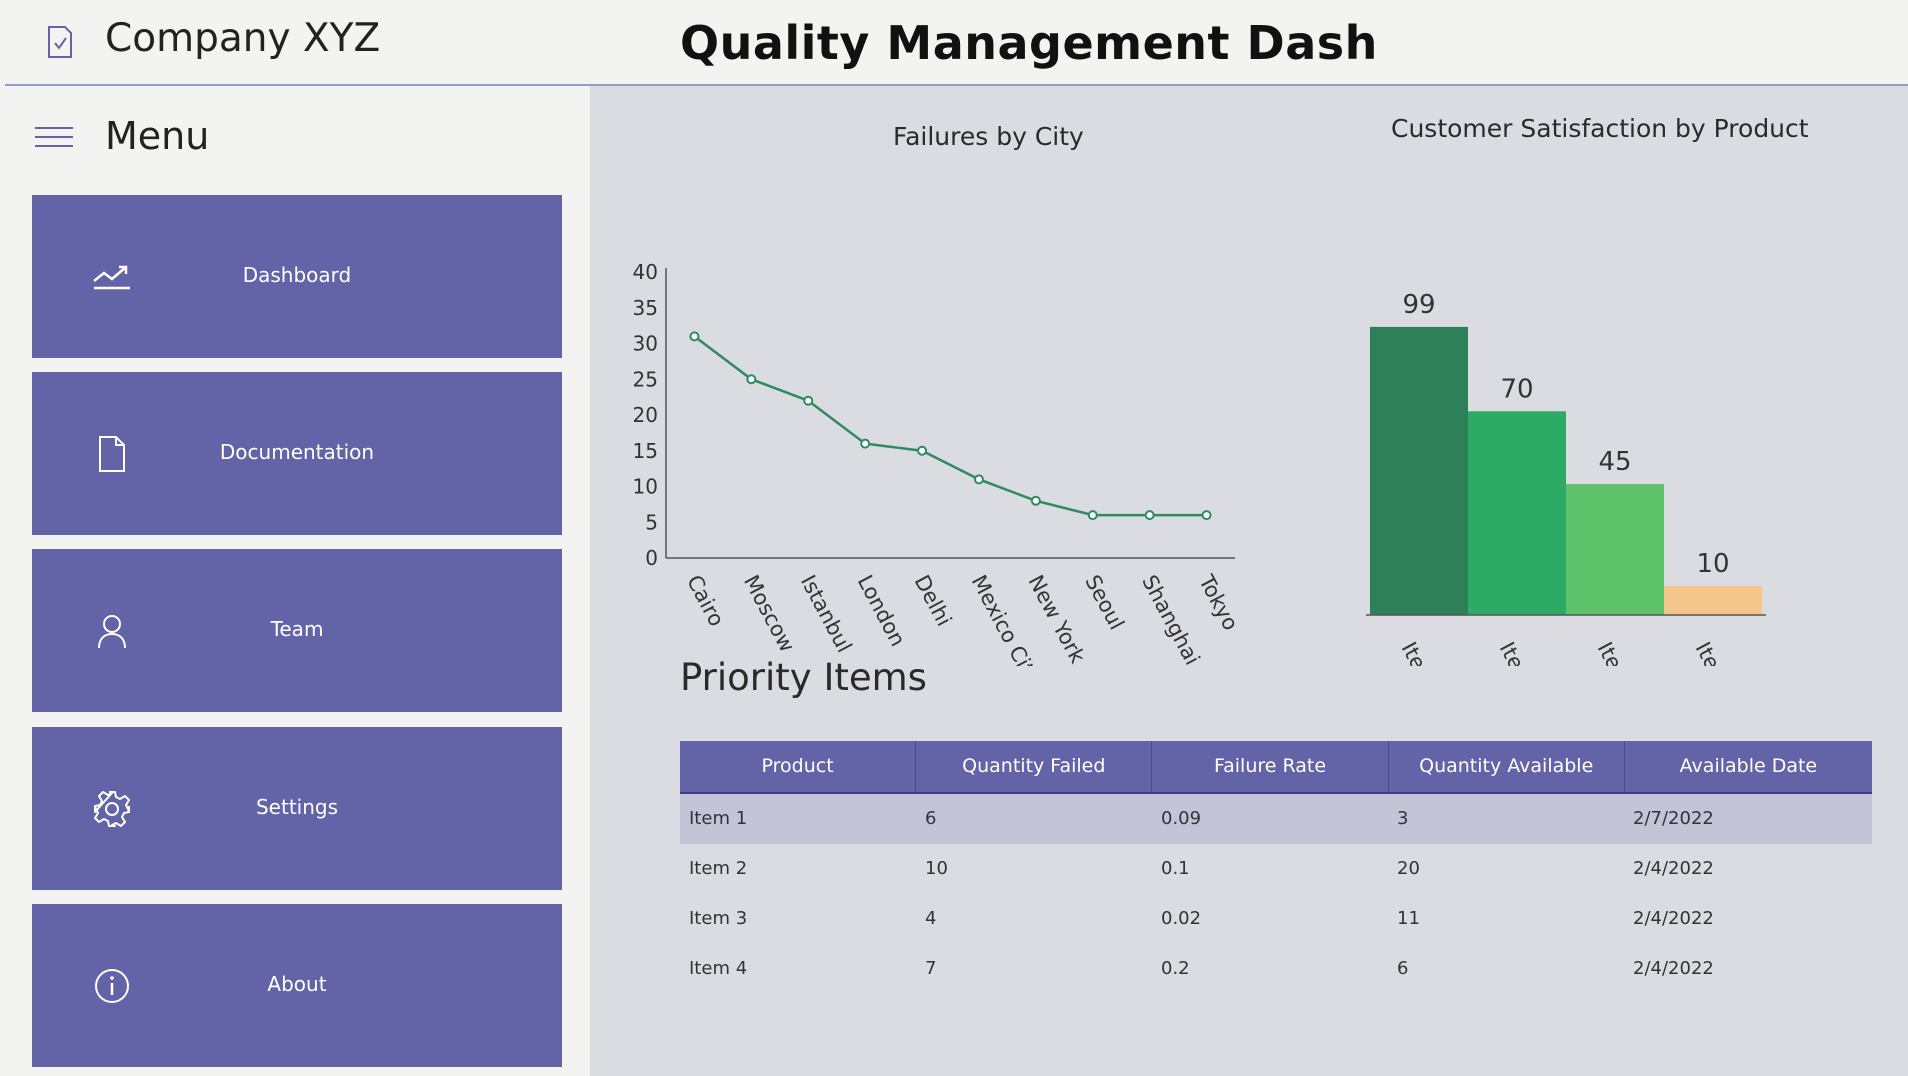 The height and width of the screenshot is (1076, 1908). What do you see at coordinates (1181, 918) in the screenshot?
I see `table-cell: 0.02` at bounding box center [1181, 918].